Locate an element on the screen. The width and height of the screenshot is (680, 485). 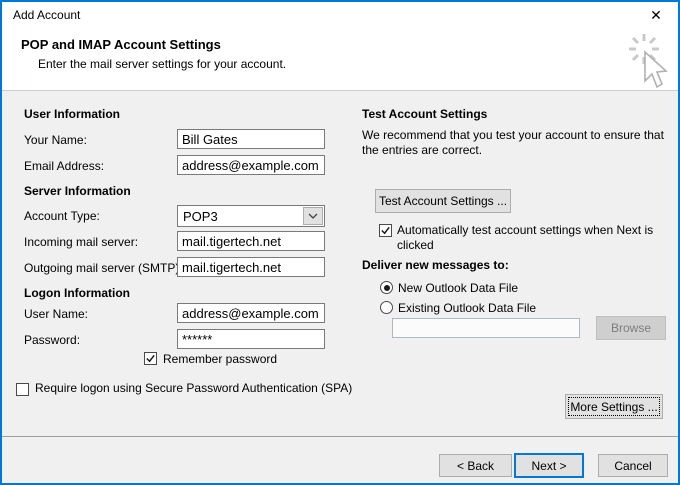
existing-data-file-label: Existing Outlook Data File is located at coordinates (467, 308).